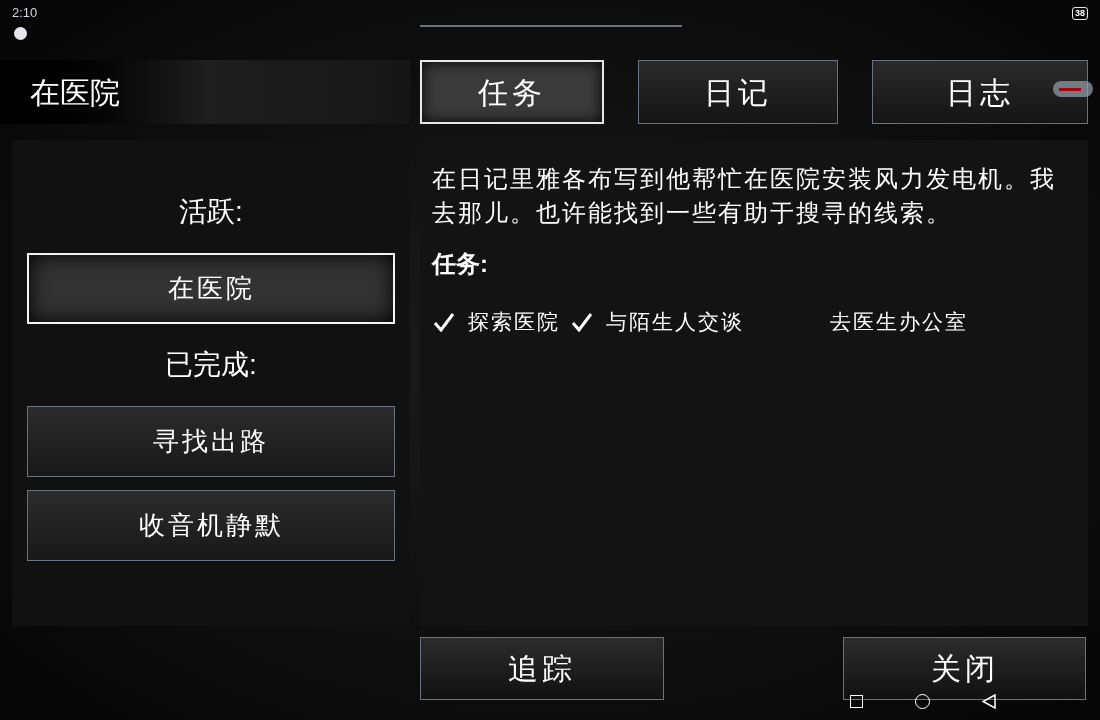  I want to click on tab: 日记, so click(738, 92).